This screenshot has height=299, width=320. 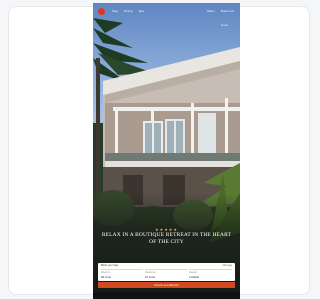 I want to click on offers-link: Offers, so click(x=211, y=11).